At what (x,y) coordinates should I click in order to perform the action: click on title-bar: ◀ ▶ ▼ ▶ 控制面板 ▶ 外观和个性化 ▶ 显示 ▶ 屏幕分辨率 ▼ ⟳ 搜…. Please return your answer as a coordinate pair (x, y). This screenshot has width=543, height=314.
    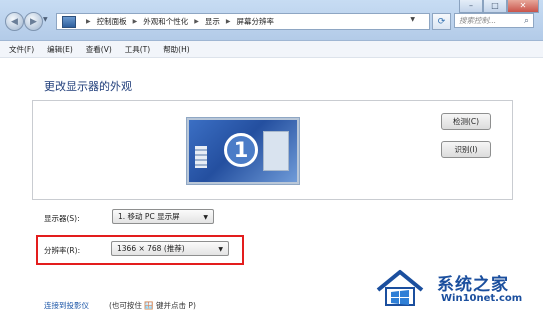
    Looking at the image, I should click on (271, 20).